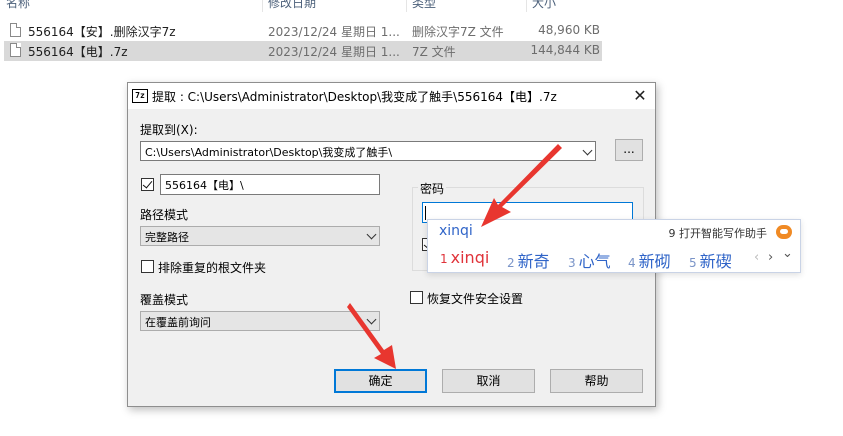  I want to click on arrow-to-ok-button-icon, so click(371, 336).